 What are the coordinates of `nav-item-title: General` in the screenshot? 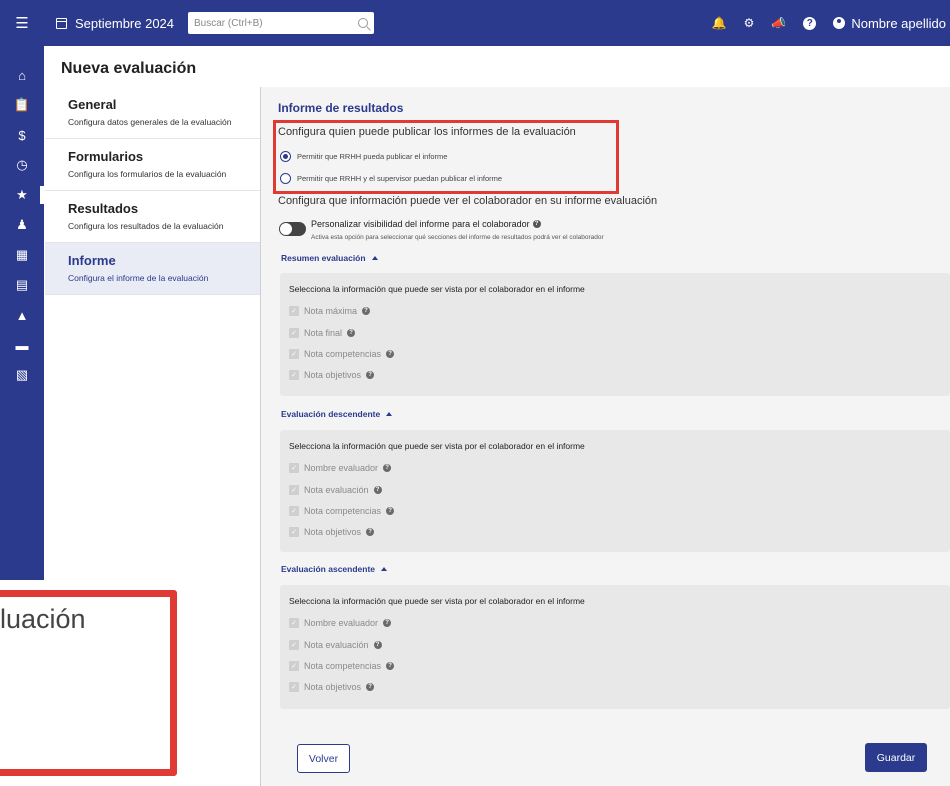 It's located at (92, 104).